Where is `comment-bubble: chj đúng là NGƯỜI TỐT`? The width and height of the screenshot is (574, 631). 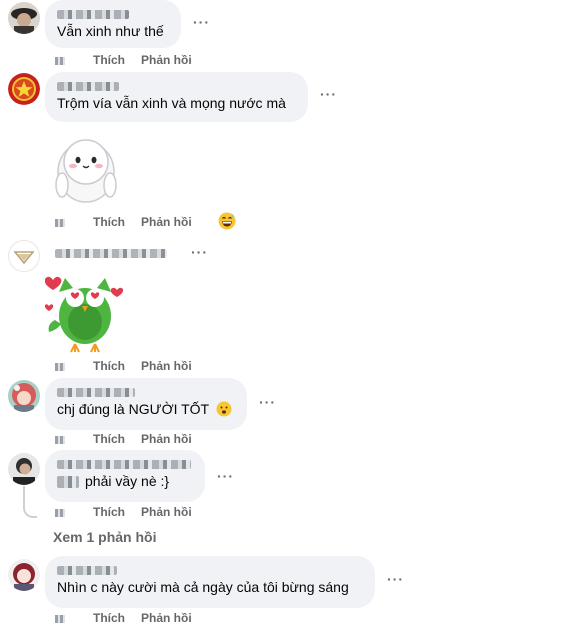 comment-bubble: chj đúng là NGƯỜI TỐT is located at coordinates (146, 404).